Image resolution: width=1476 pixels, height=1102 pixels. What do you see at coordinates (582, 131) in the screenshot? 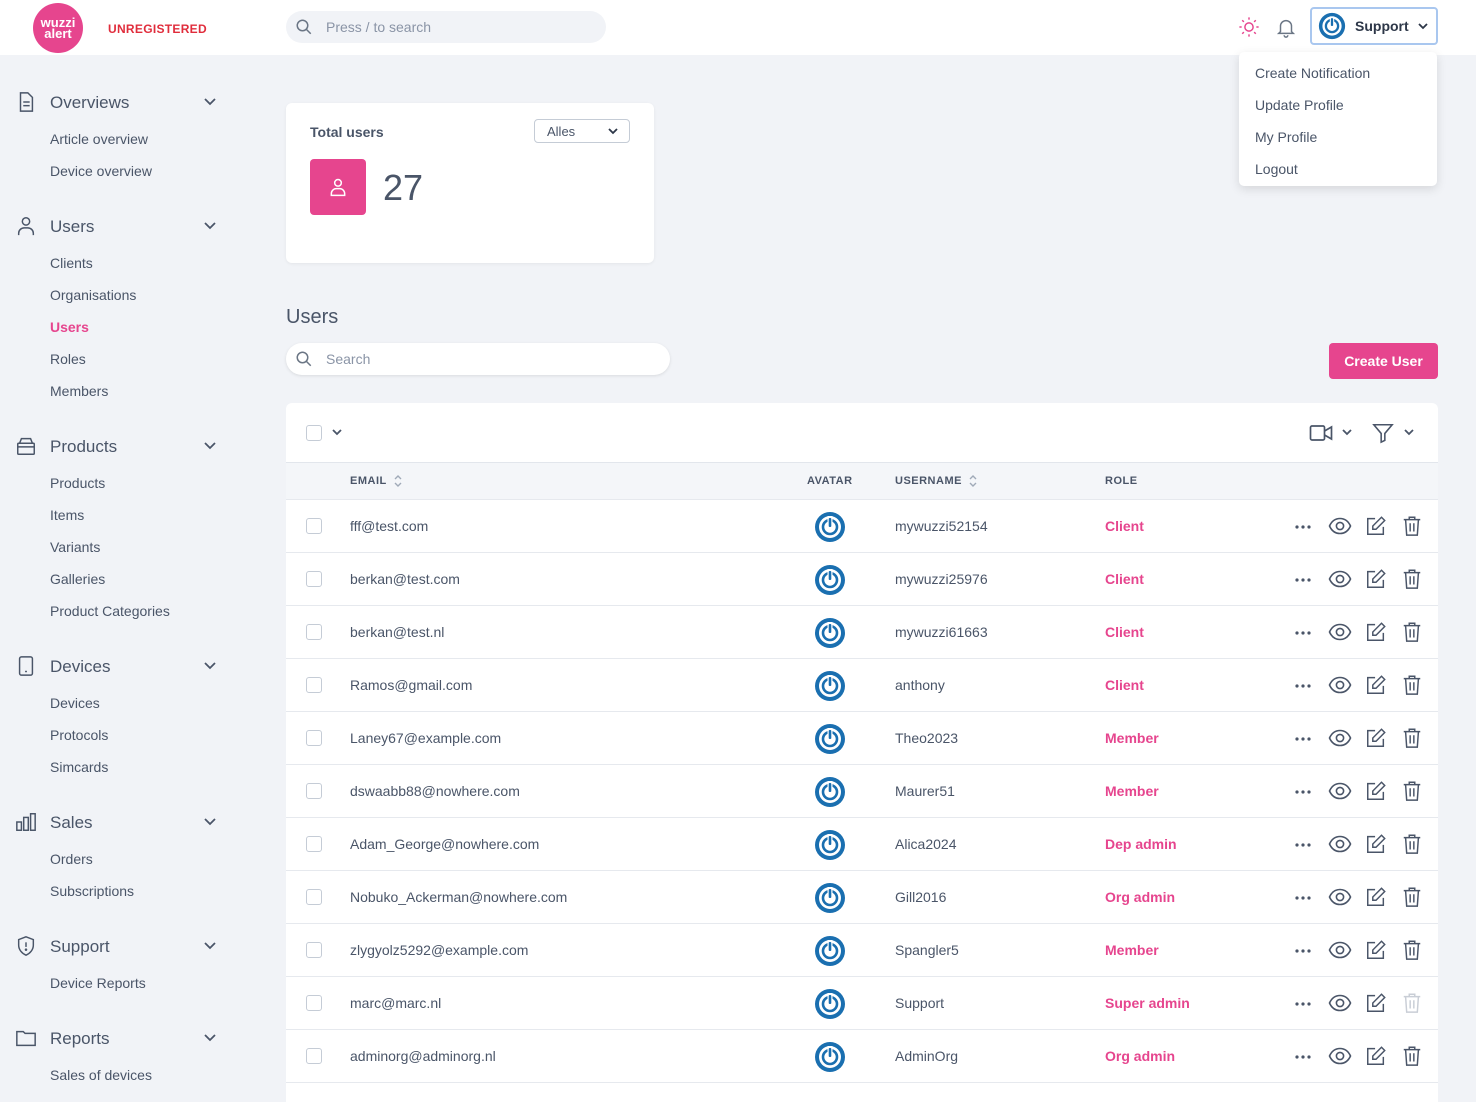
I see `period-select: Alles` at bounding box center [582, 131].